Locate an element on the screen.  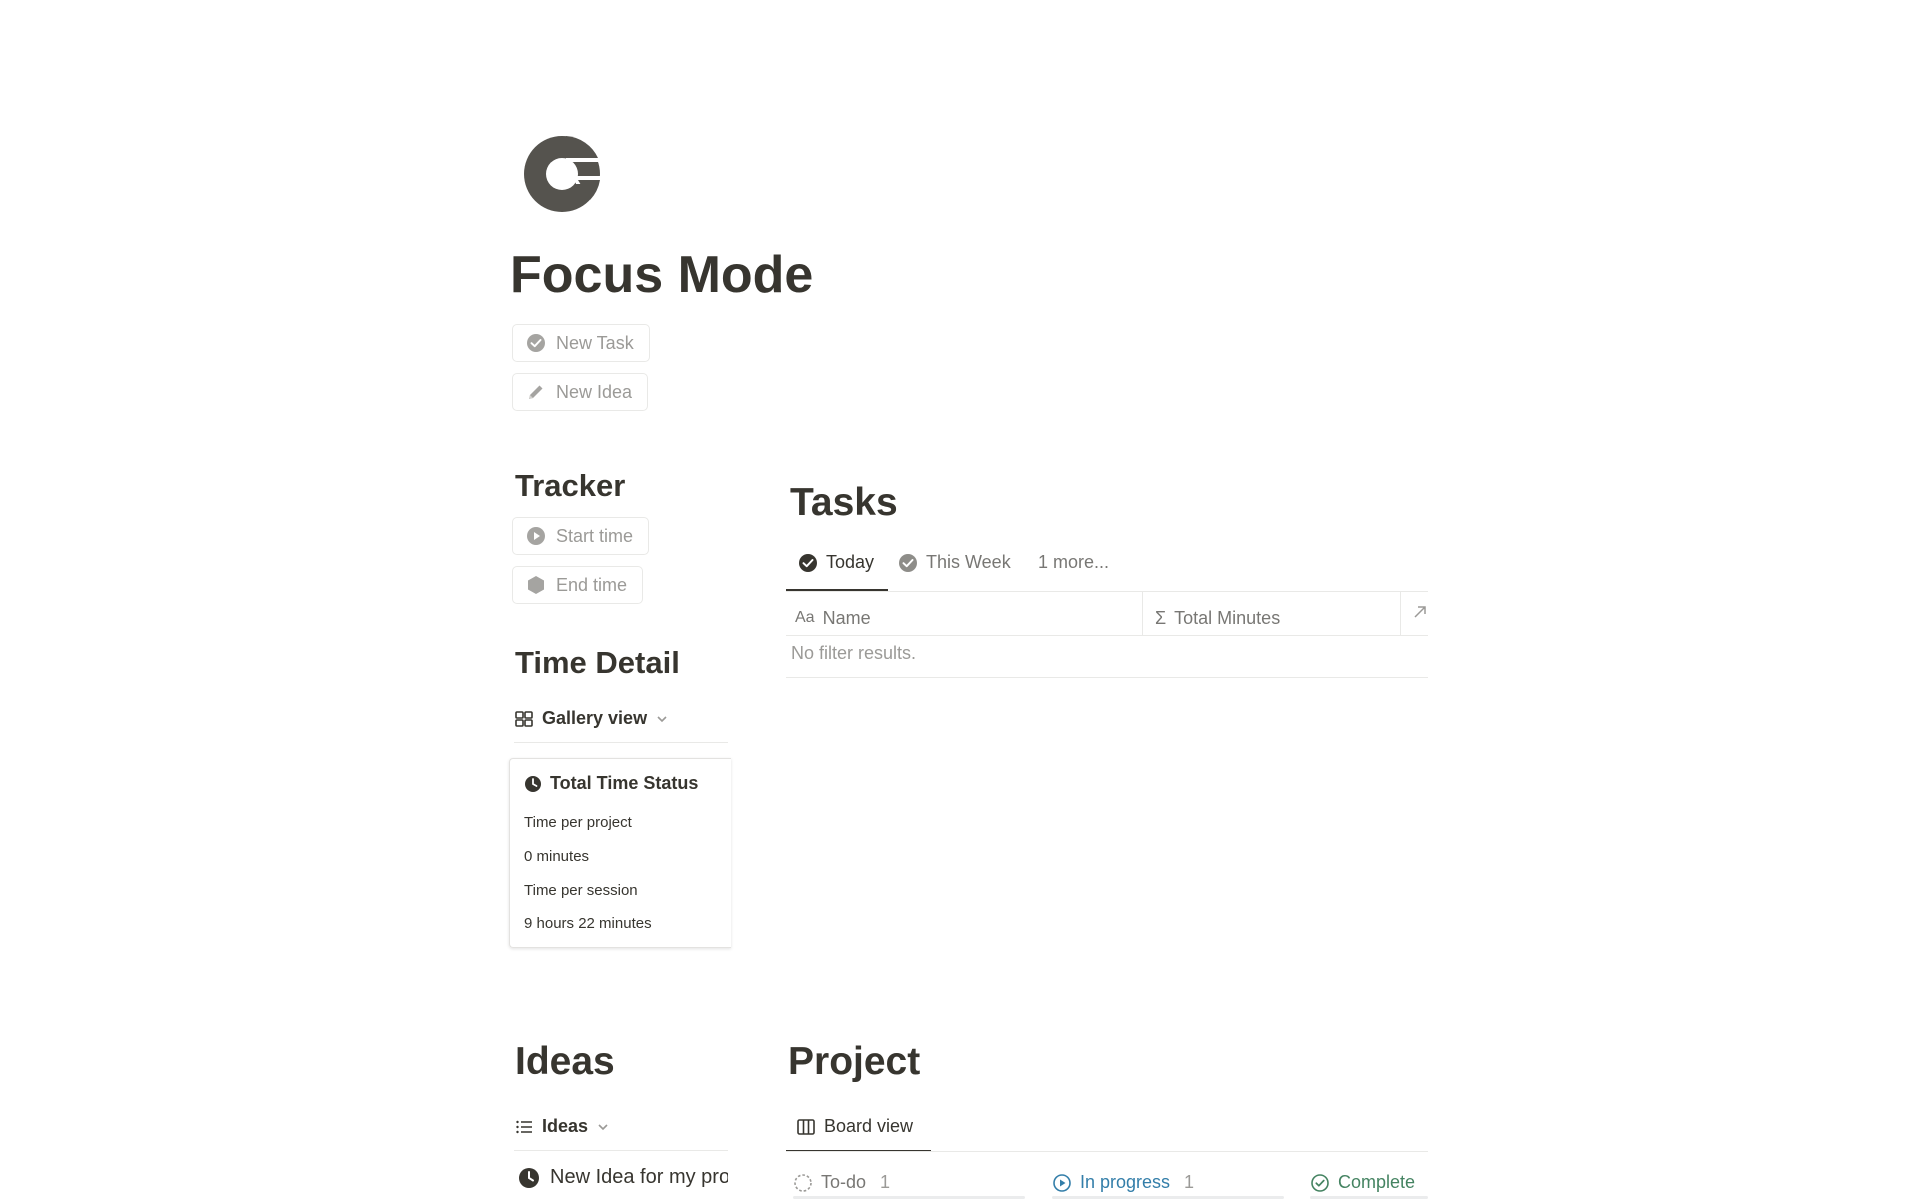
list-icon is located at coordinates (524, 1126).